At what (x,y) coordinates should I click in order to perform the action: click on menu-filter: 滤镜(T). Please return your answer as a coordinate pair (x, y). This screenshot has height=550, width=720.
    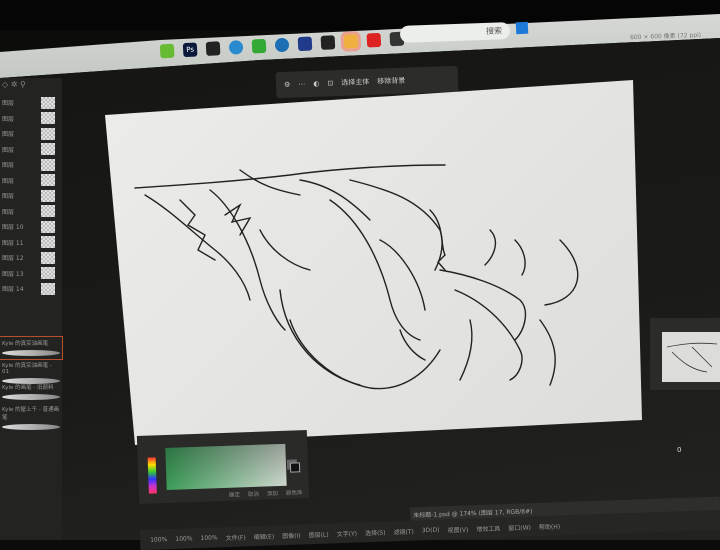
    Looking at the image, I should click on (403, 531).